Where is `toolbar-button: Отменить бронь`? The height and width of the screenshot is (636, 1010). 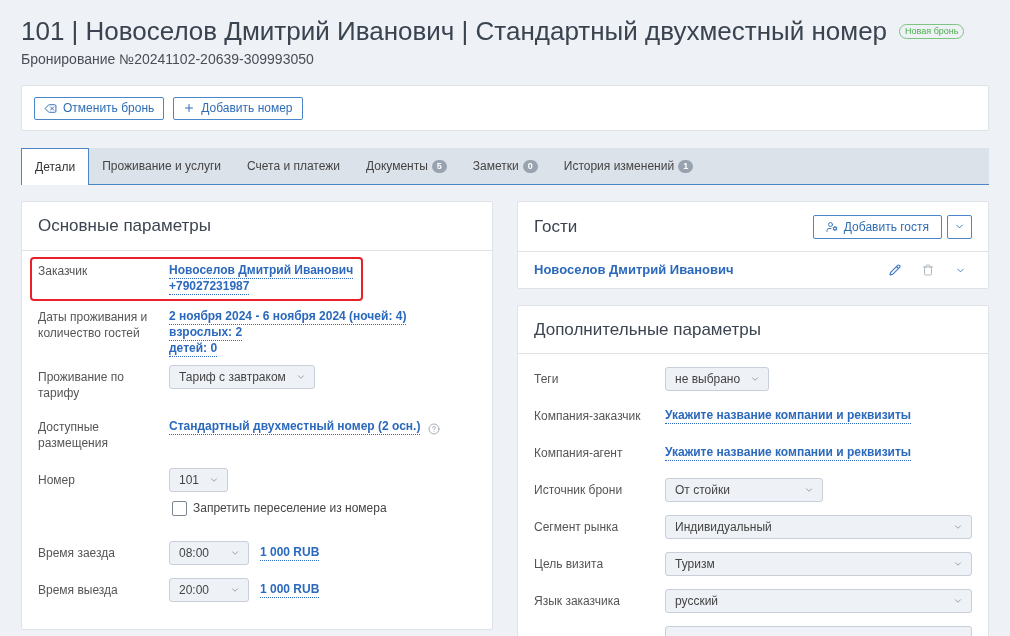 toolbar-button: Отменить бронь is located at coordinates (99, 108).